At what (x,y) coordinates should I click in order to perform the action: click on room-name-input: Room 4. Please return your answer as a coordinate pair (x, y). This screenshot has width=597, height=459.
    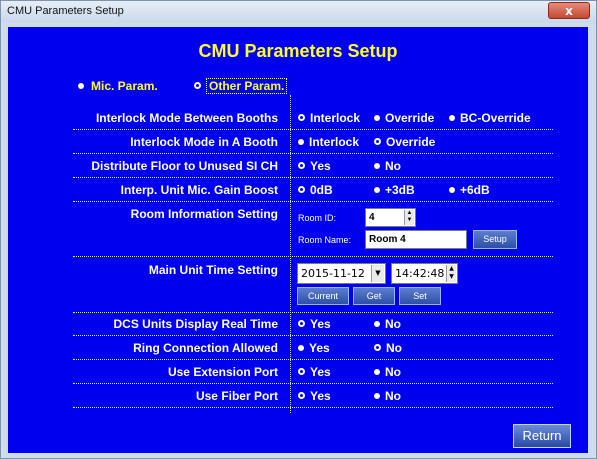
    Looking at the image, I should click on (416, 239).